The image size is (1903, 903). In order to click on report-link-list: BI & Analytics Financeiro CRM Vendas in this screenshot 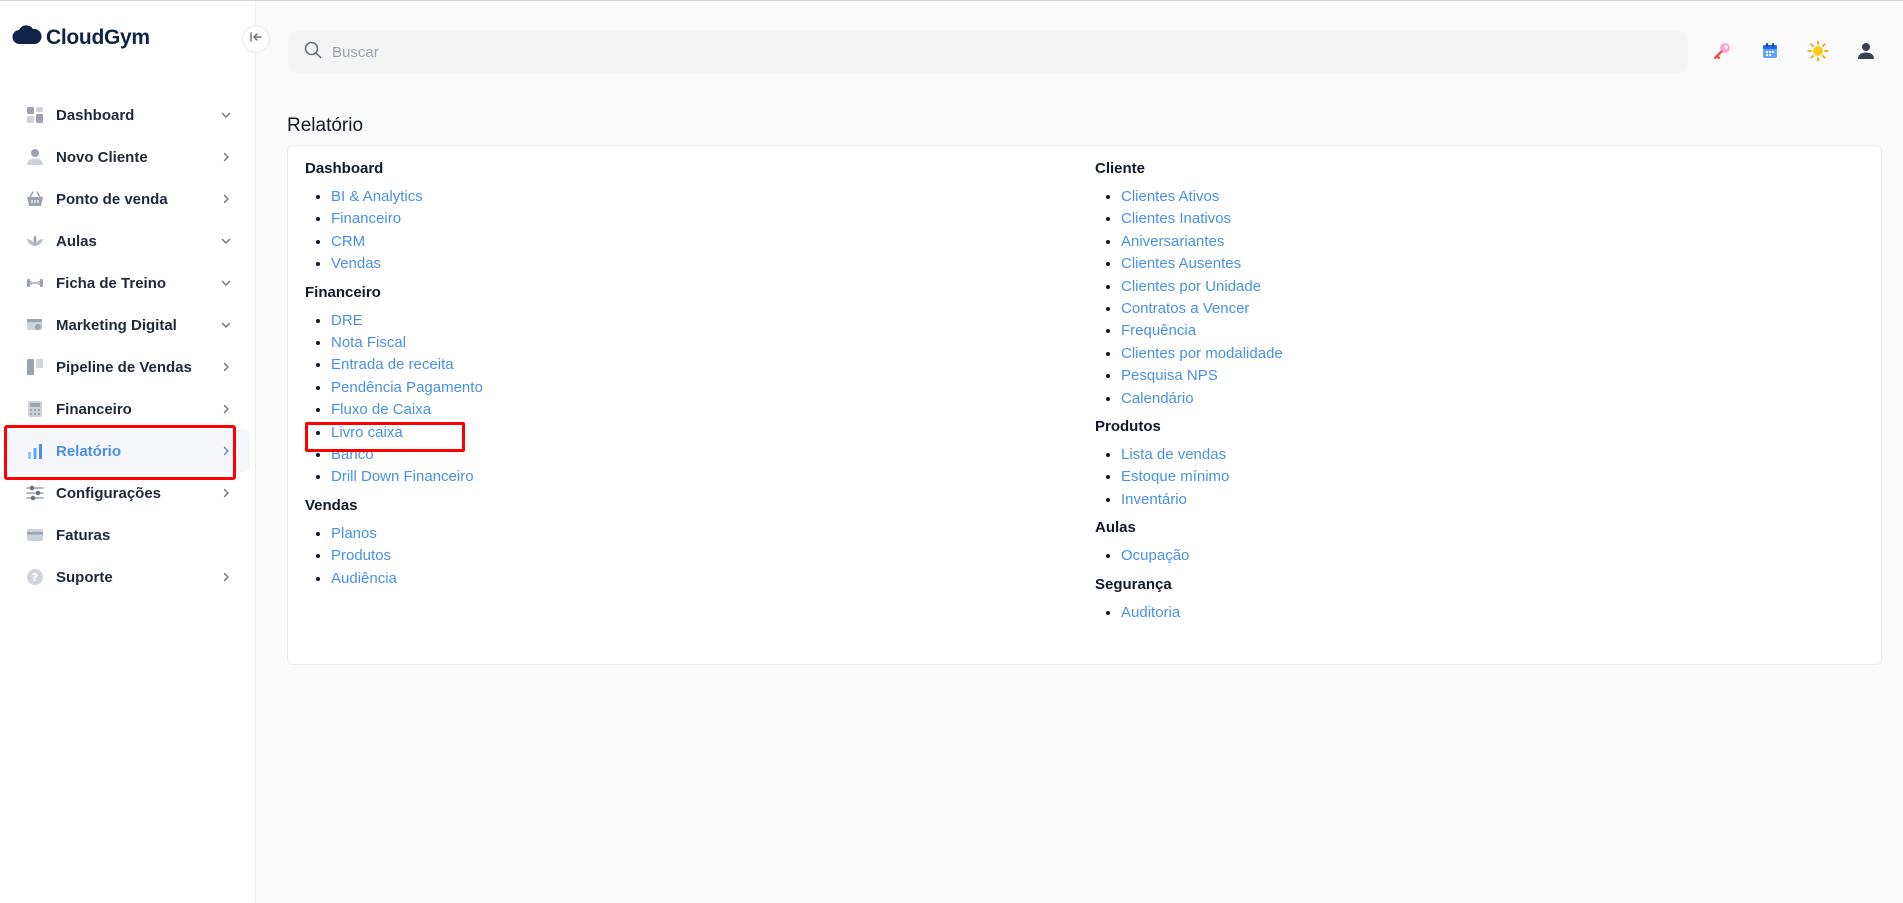, I will do `click(394, 231)`.